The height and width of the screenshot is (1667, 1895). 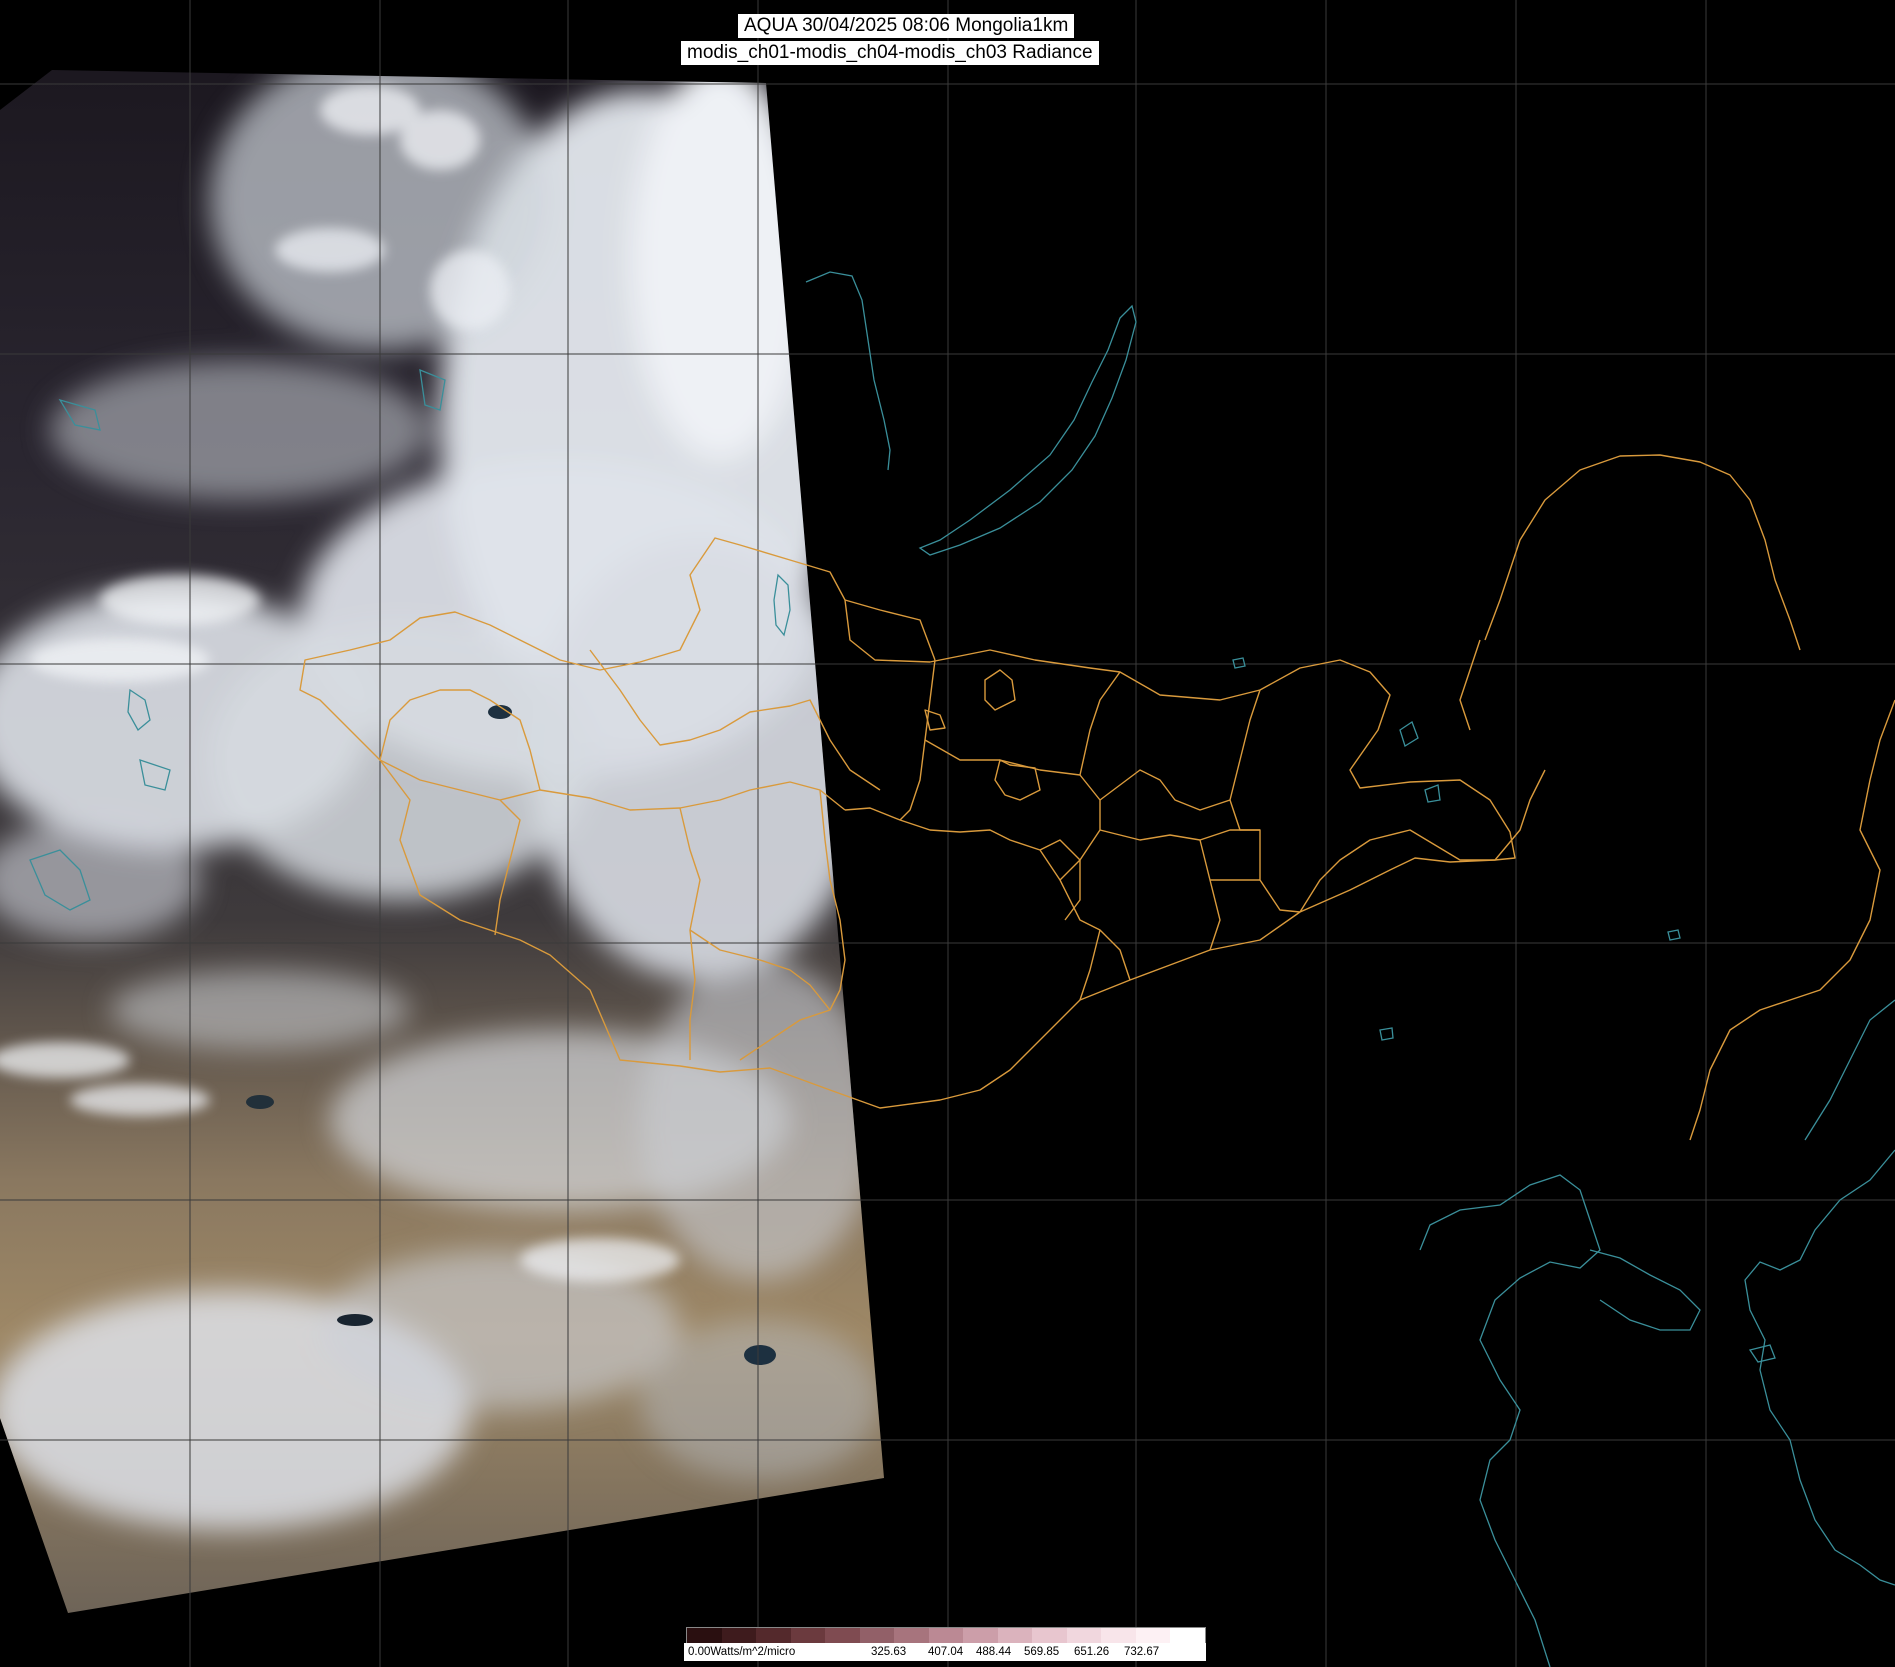 I want to click on bohai-coast, so click(x=1510, y=1420).